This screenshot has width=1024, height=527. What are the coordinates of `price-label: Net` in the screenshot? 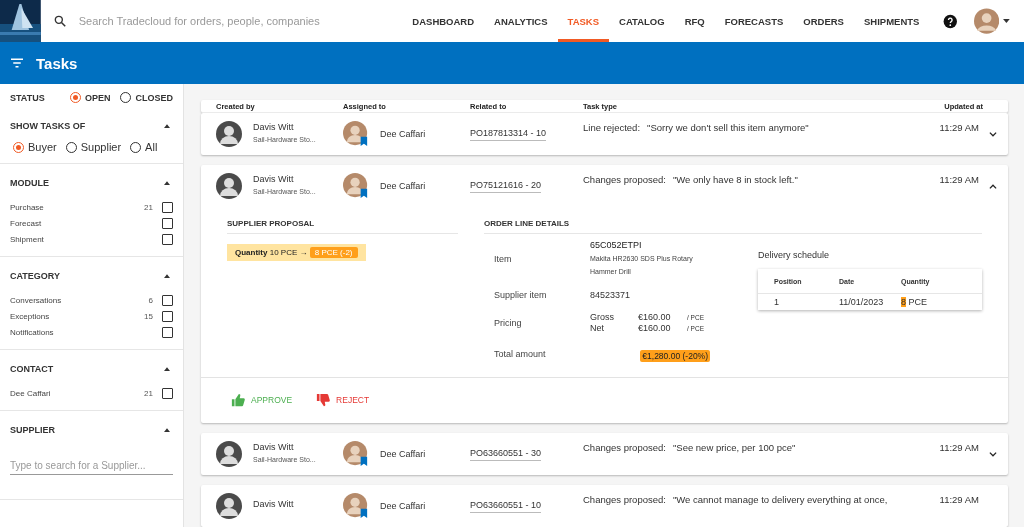 It's located at (597, 328).